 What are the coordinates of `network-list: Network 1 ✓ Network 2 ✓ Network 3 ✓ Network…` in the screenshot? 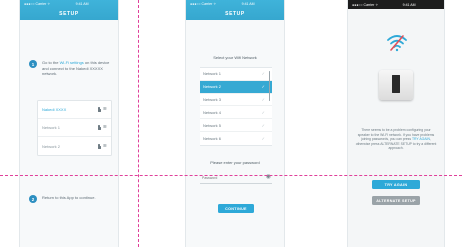 It's located at (236, 106).